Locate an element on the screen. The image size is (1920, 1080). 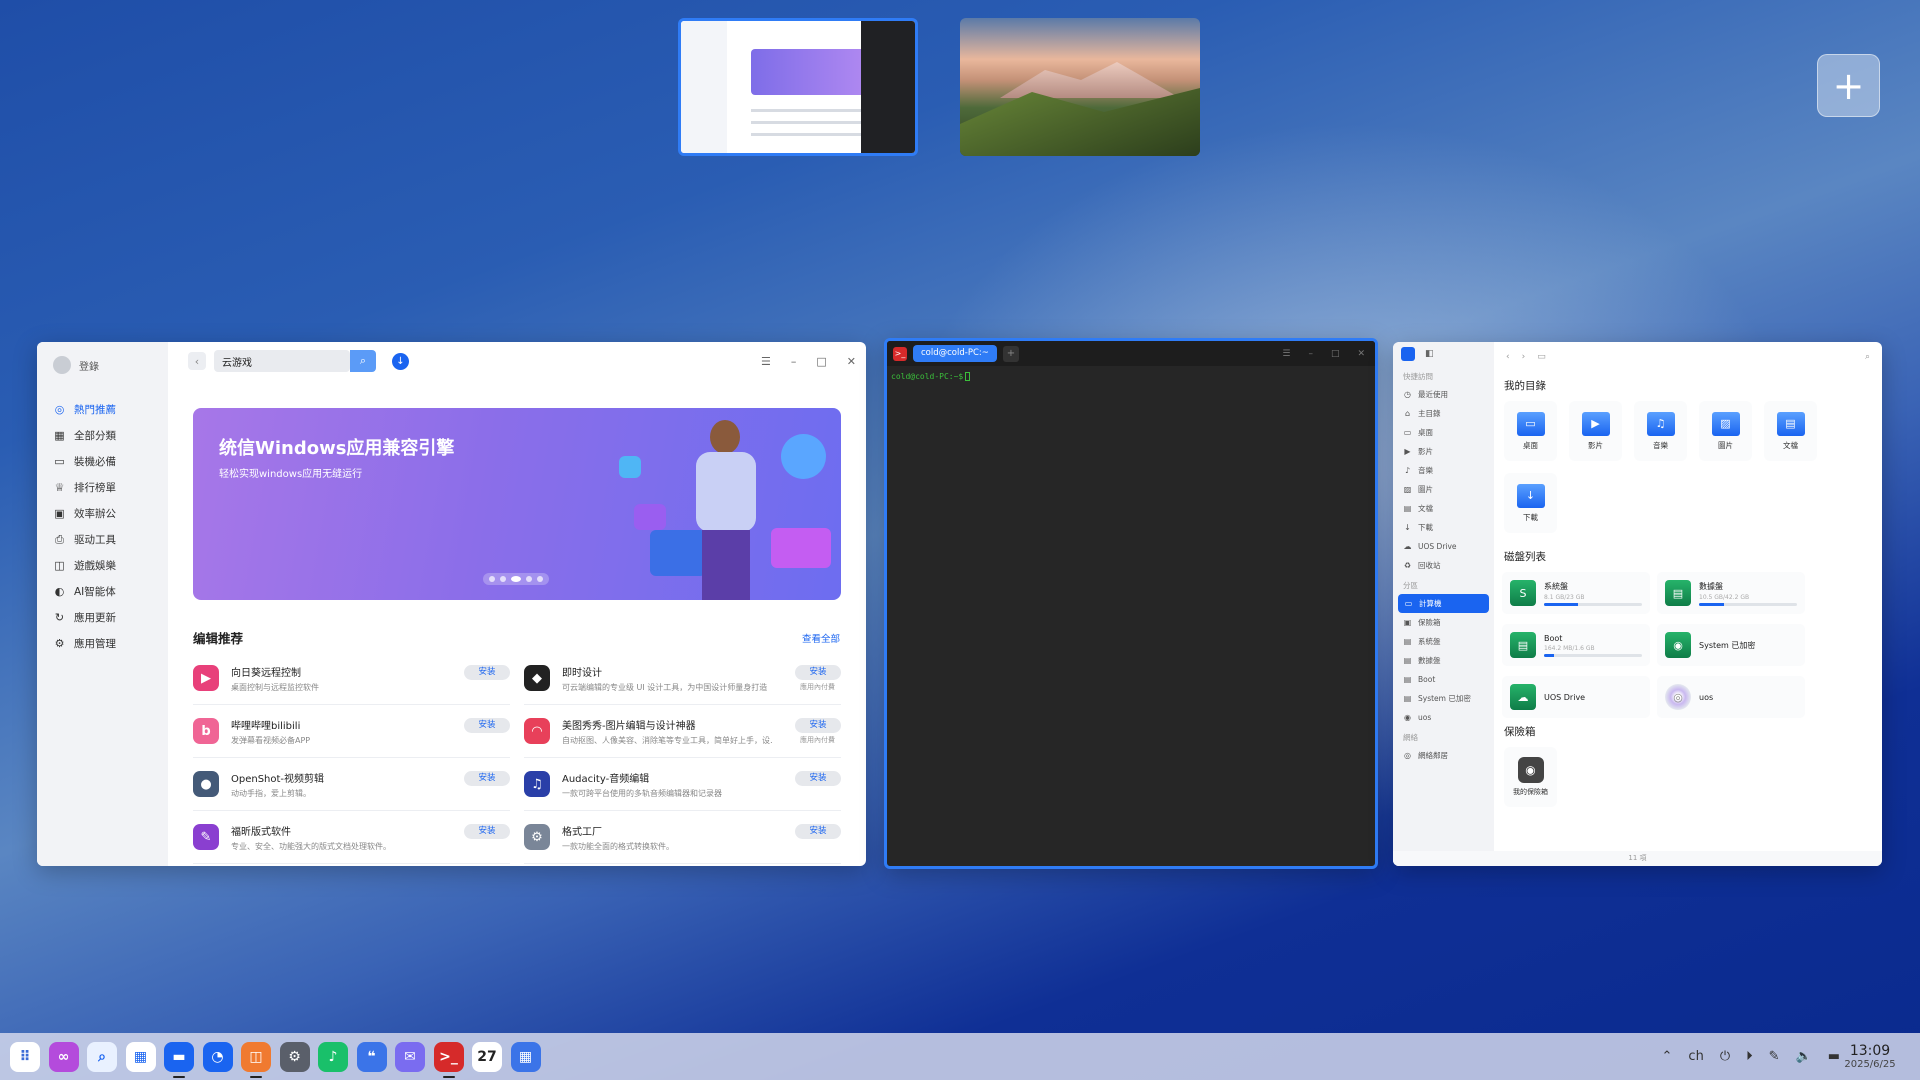
sidebar-item-grid: ▦ 全部分類 is located at coordinates (102, 435).